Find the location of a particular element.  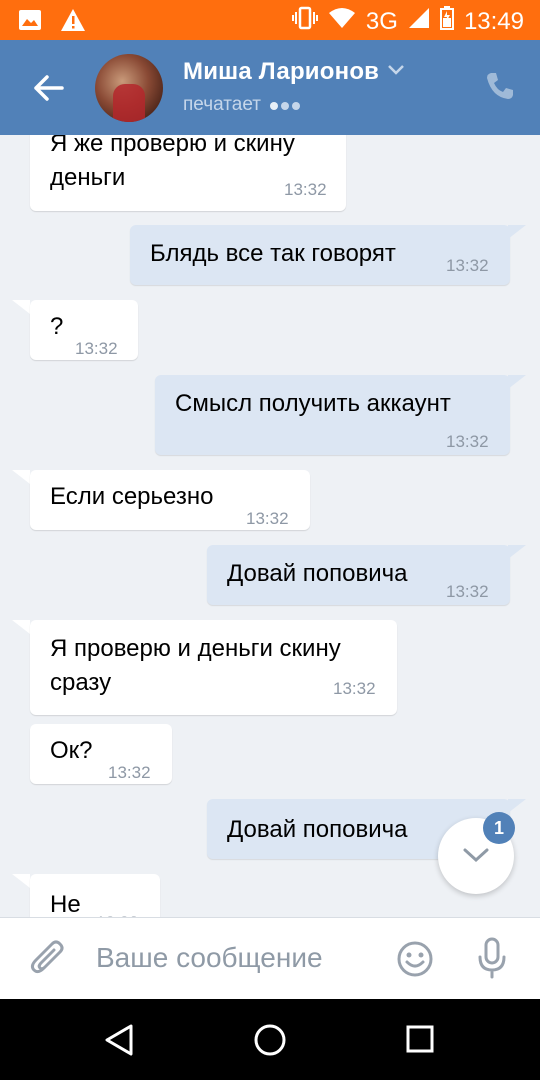

wifi-icon is located at coordinates (342, 21).